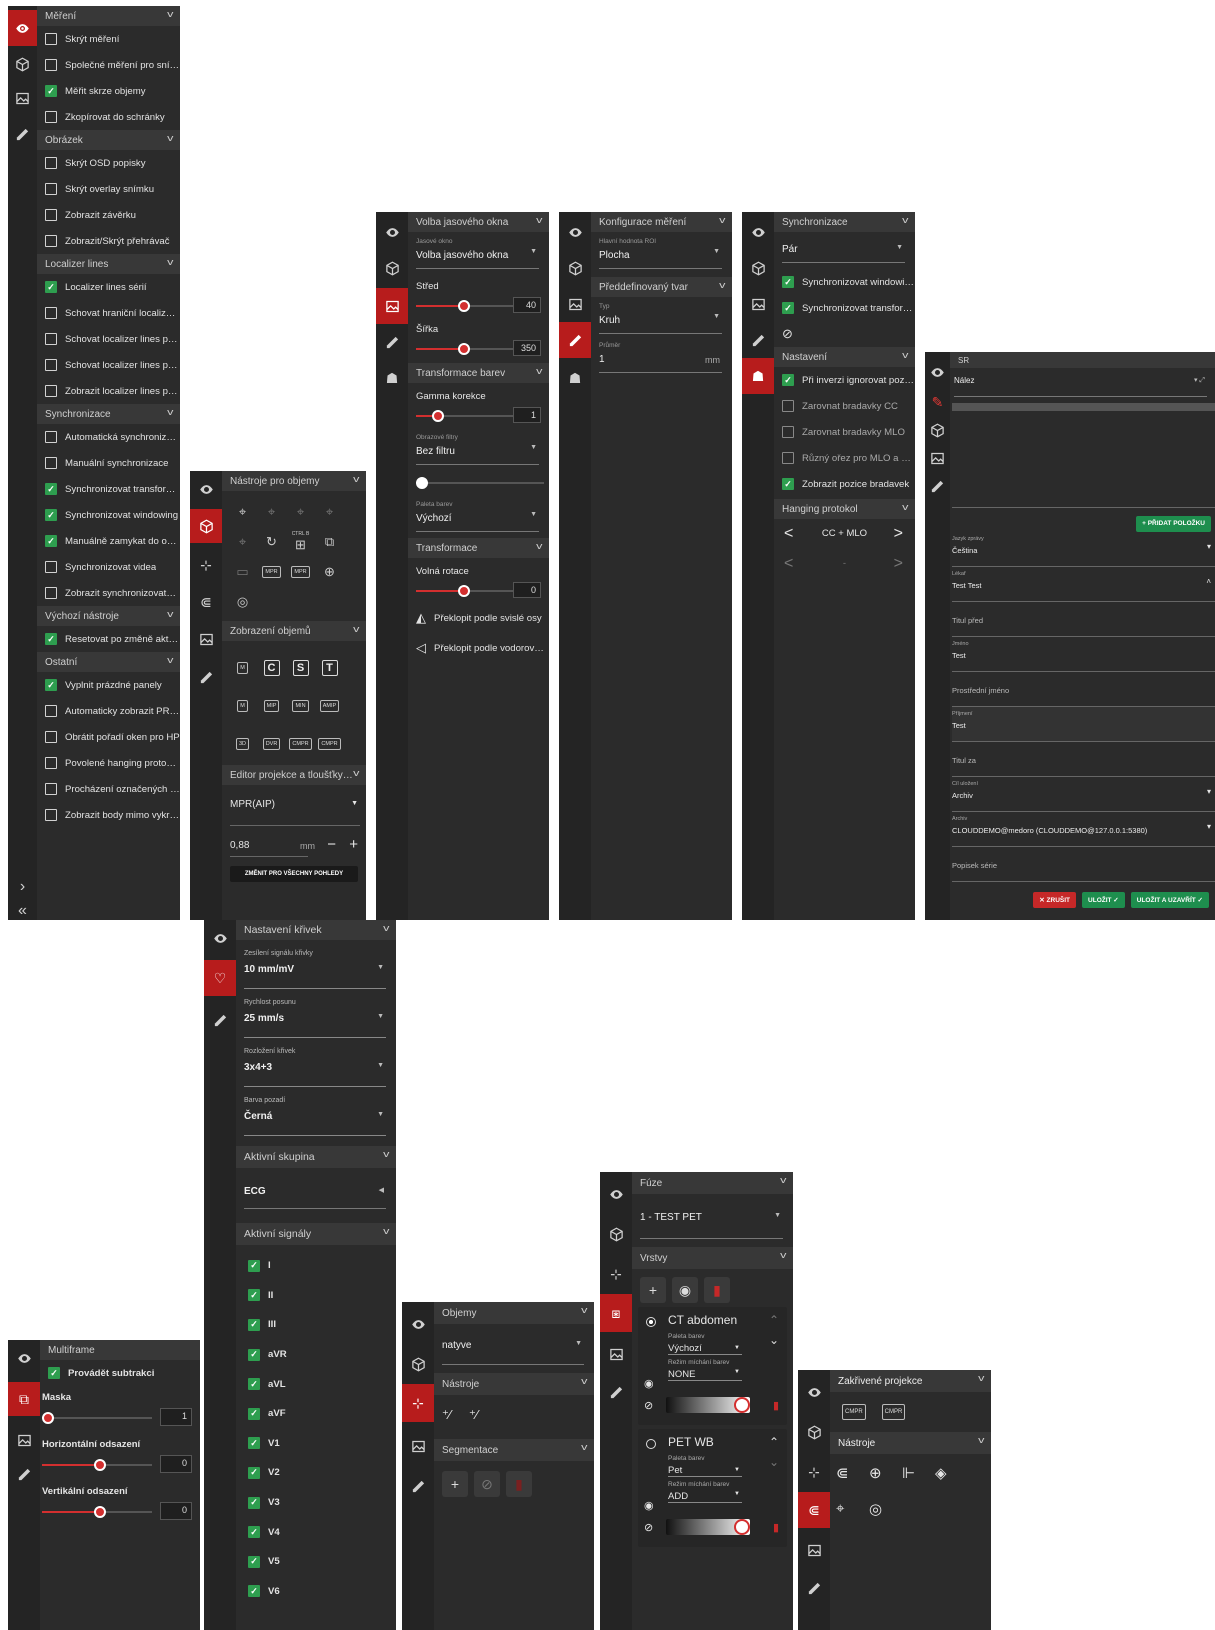  I want to click on report-field: Cíl uložení Archiv ▾, so click(1083, 794).